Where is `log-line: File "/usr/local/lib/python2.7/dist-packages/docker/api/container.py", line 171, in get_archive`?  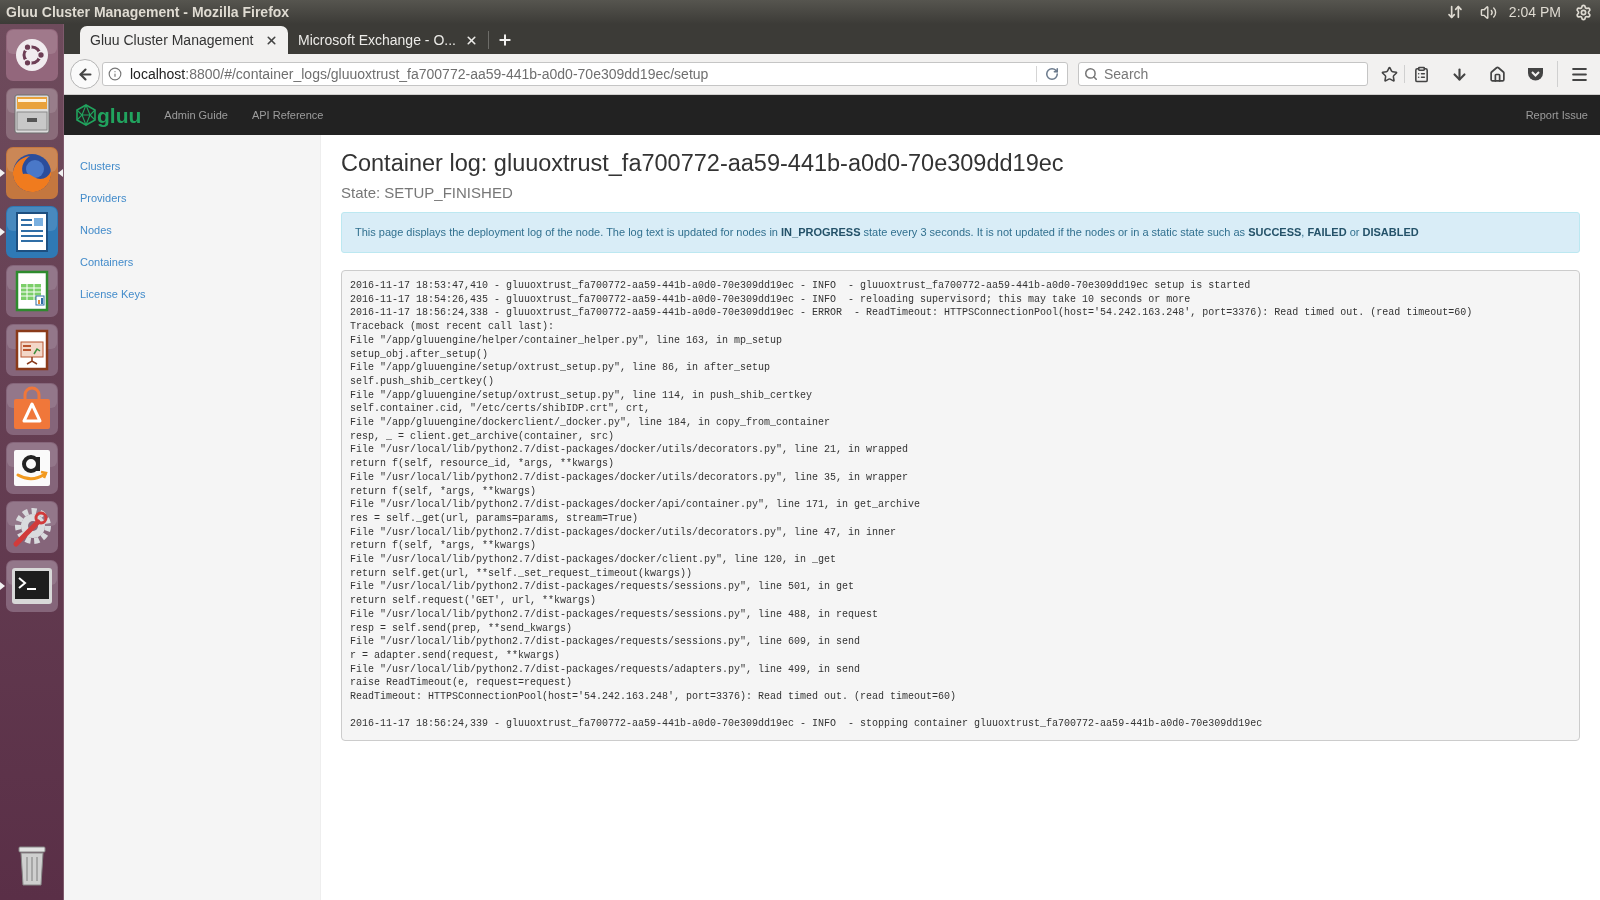
log-line: File "/usr/local/lib/python2.7/dist-packages/docker/api/container.py", line 171, in get_archive is located at coordinates (635, 505).